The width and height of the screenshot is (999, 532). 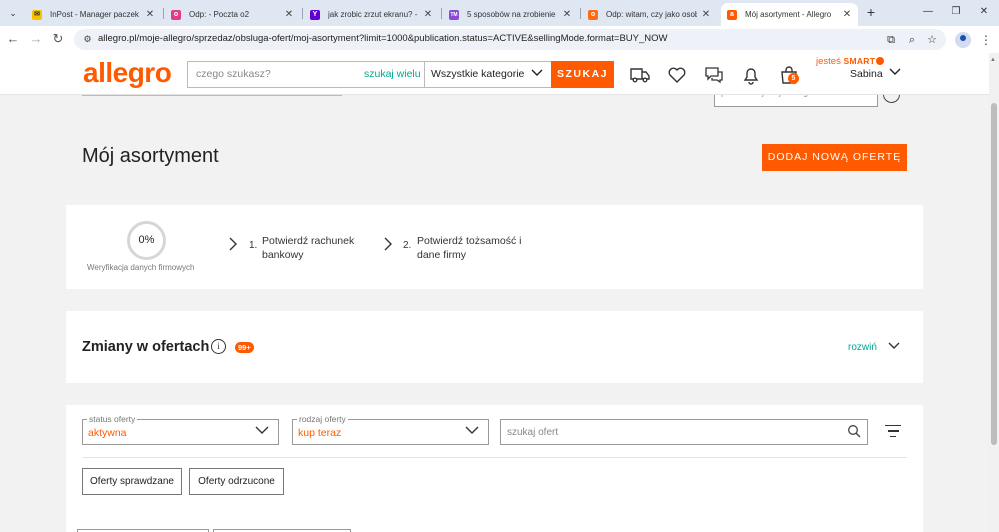 What do you see at coordinates (793, 78) in the screenshot?
I see `cart-count-badge: 5` at bounding box center [793, 78].